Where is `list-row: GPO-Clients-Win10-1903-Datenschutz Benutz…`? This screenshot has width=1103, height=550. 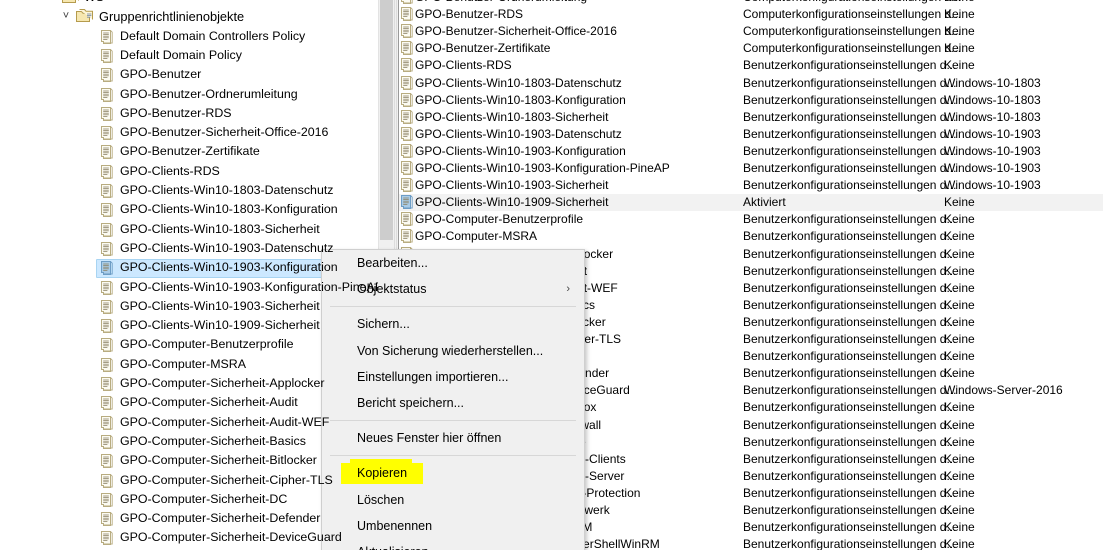 list-row: GPO-Clients-Win10-1903-Datenschutz Benutz… is located at coordinates (751, 134).